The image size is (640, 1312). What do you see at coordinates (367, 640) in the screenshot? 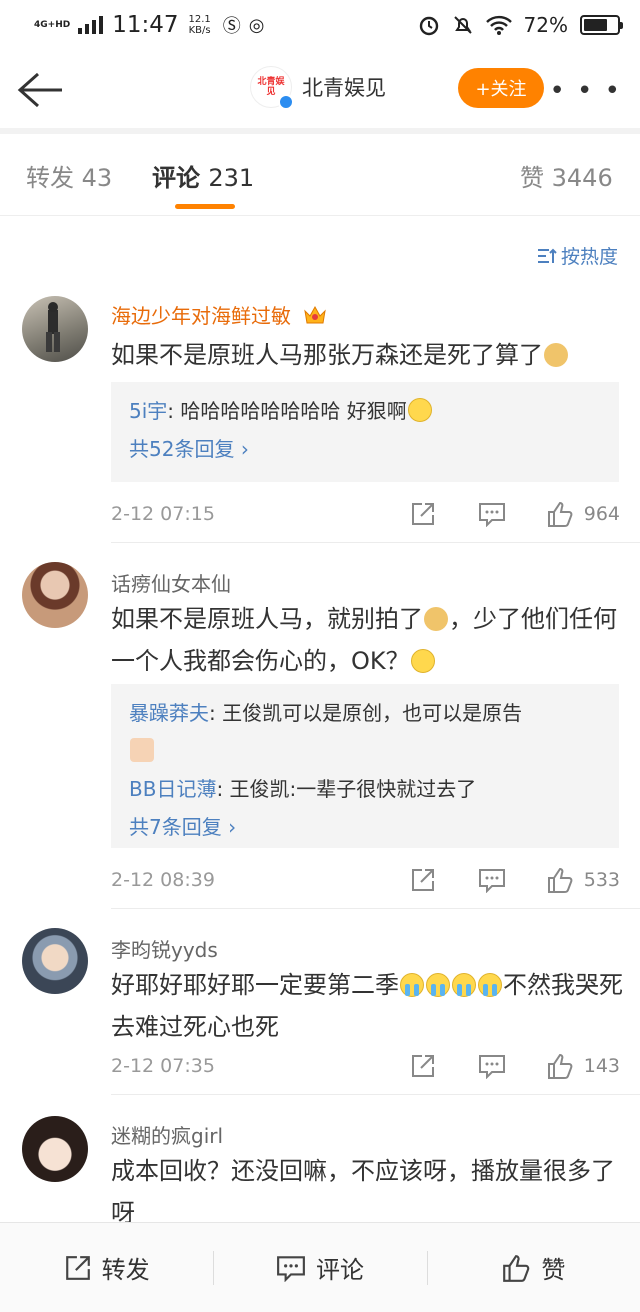
I see `comment-text: 如果不是原班人马，就别拍了 ，少了他们任何一个人我都会伤心的，OK？` at bounding box center [367, 640].